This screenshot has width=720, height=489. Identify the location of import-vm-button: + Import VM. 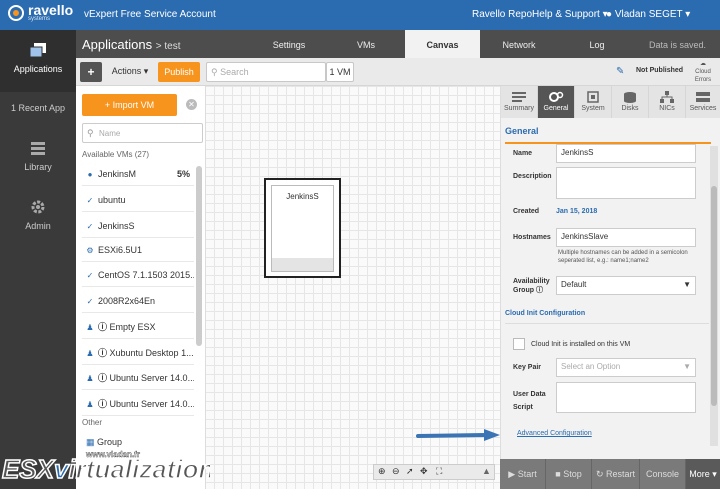
(129, 105).